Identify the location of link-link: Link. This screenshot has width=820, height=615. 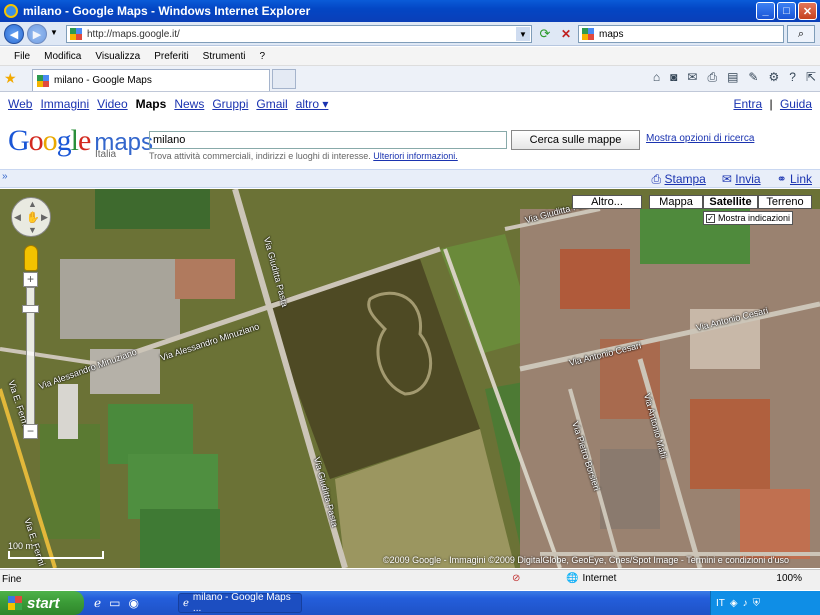
(801, 179).